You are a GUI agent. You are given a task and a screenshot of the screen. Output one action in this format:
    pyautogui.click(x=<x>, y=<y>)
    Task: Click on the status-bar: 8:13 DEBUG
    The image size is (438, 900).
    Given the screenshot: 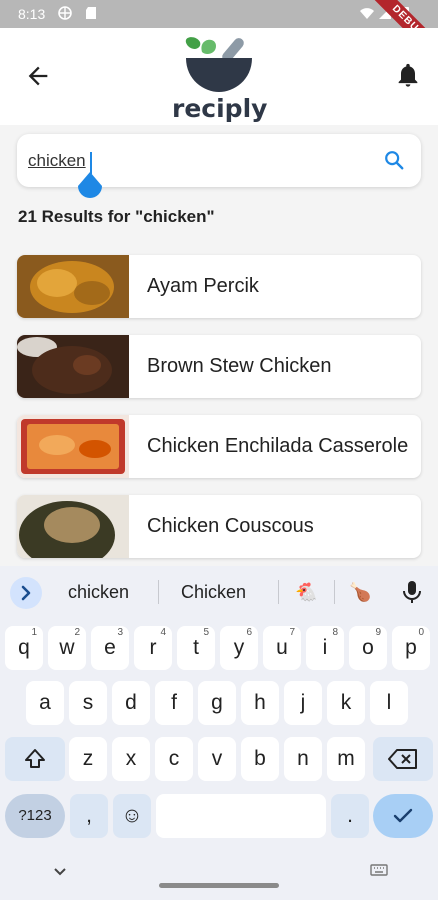 What is the action you would take?
    pyautogui.click(x=219, y=35)
    